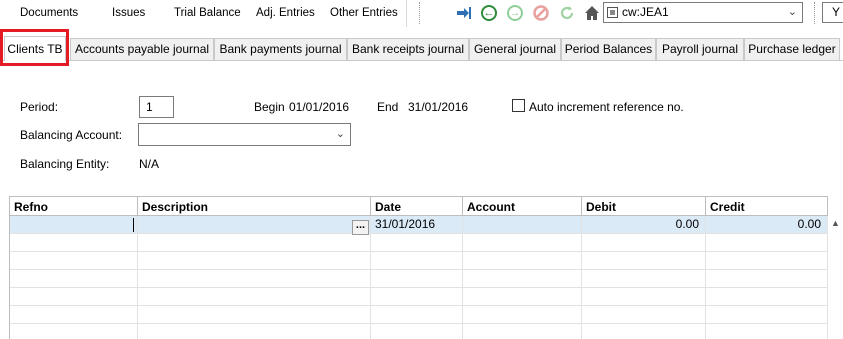  I want to click on tab-period-balances: Period Balances, so click(608, 49).